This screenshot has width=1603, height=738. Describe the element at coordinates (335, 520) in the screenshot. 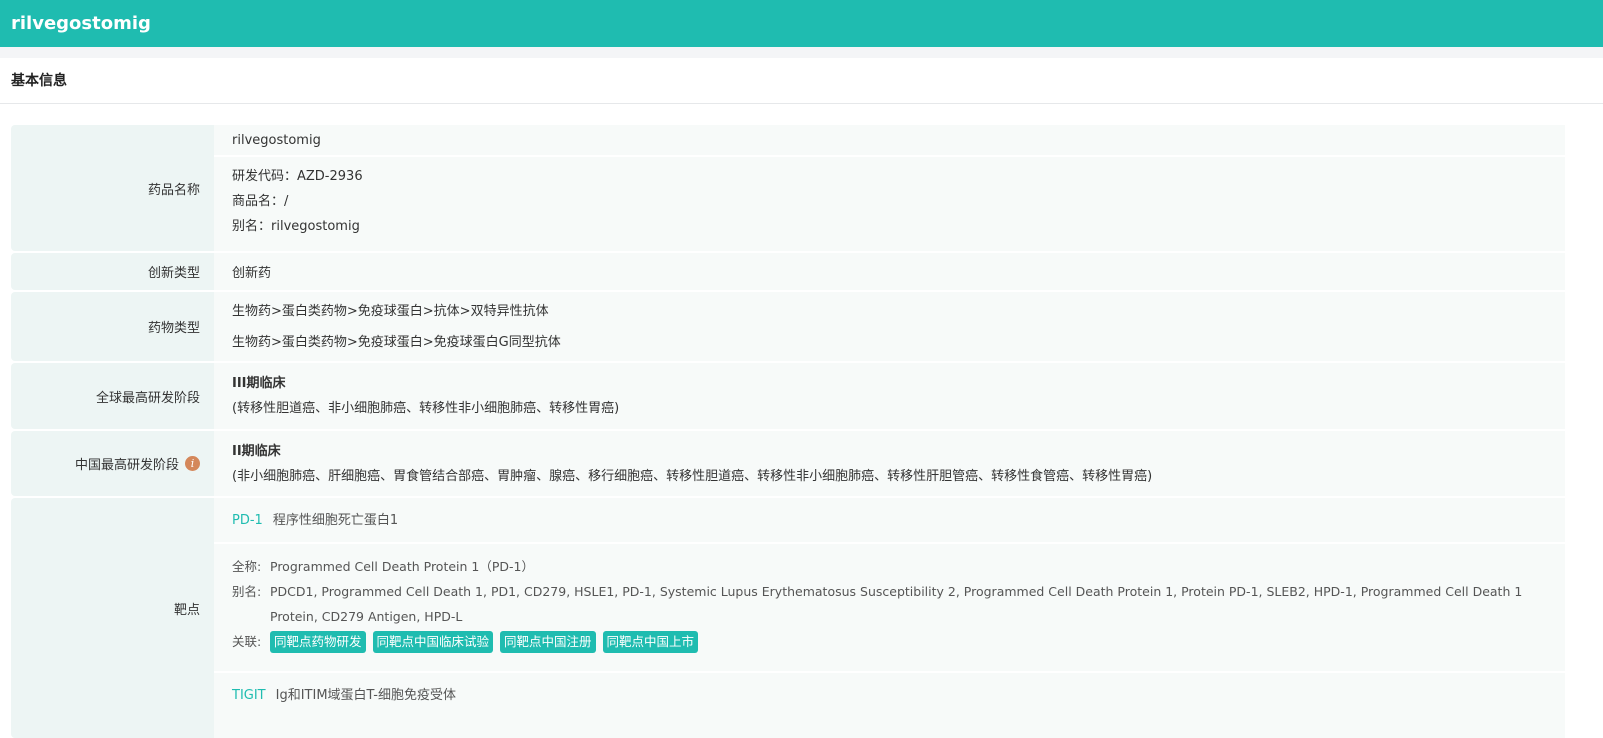

I see `target-name: 程序性细胞死亡蛋白1` at that location.